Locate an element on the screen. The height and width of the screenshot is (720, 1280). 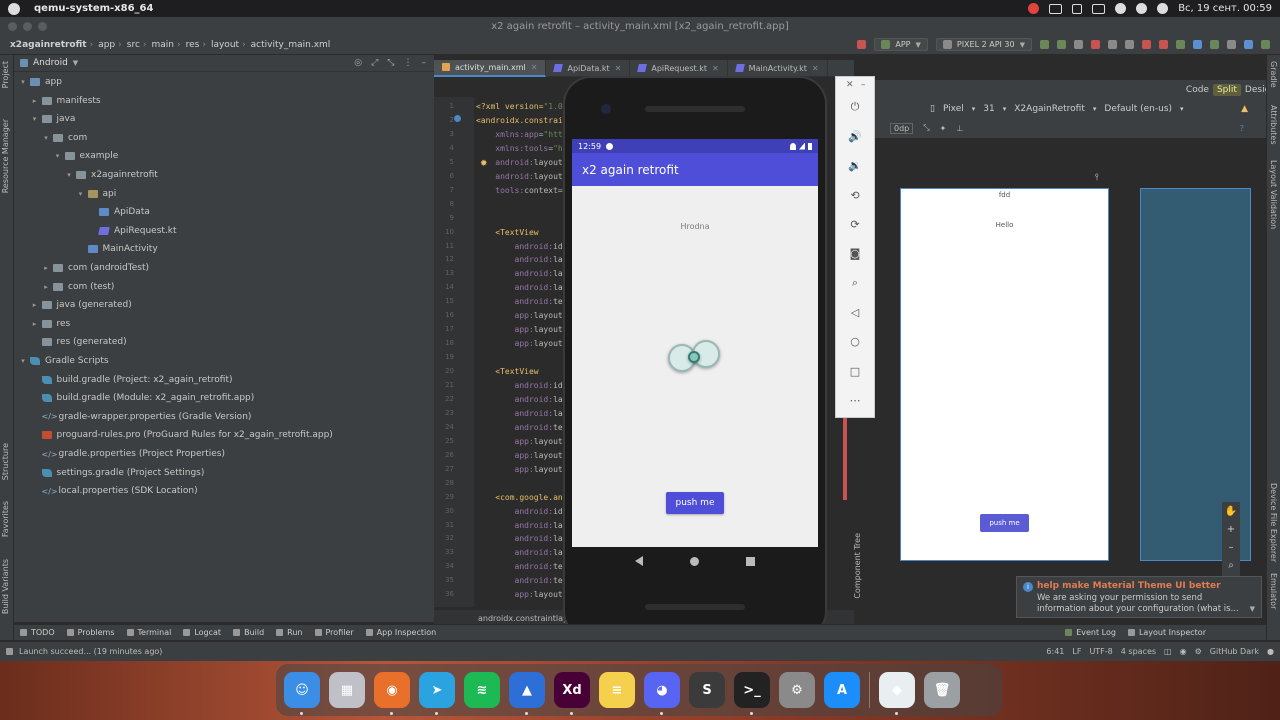
adobe-xd-icon: Xd is located at coordinates (572, 693).